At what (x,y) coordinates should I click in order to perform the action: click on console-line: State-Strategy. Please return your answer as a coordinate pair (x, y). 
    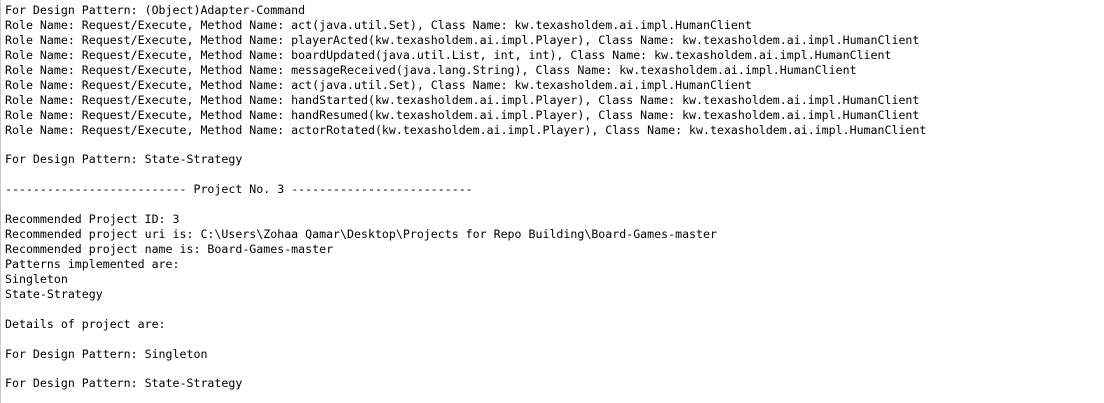
    Looking at the image, I should click on (54, 293).